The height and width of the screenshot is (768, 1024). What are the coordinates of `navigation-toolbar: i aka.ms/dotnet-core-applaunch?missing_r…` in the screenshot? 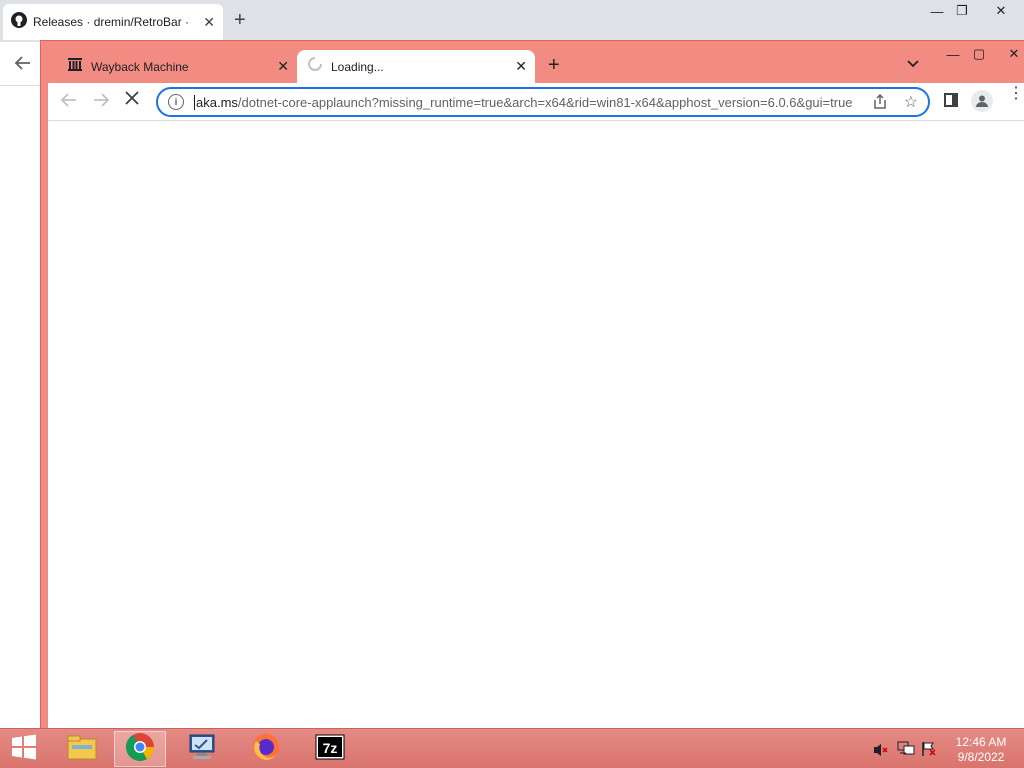 It's located at (536, 102).